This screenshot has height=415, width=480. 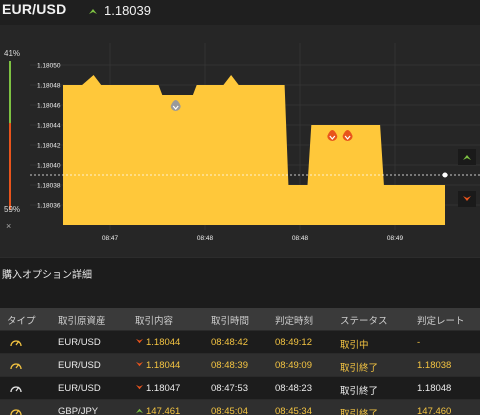 What do you see at coordinates (240, 272) in the screenshot?
I see `options-section: 購入オプション詳細` at bounding box center [240, 272].